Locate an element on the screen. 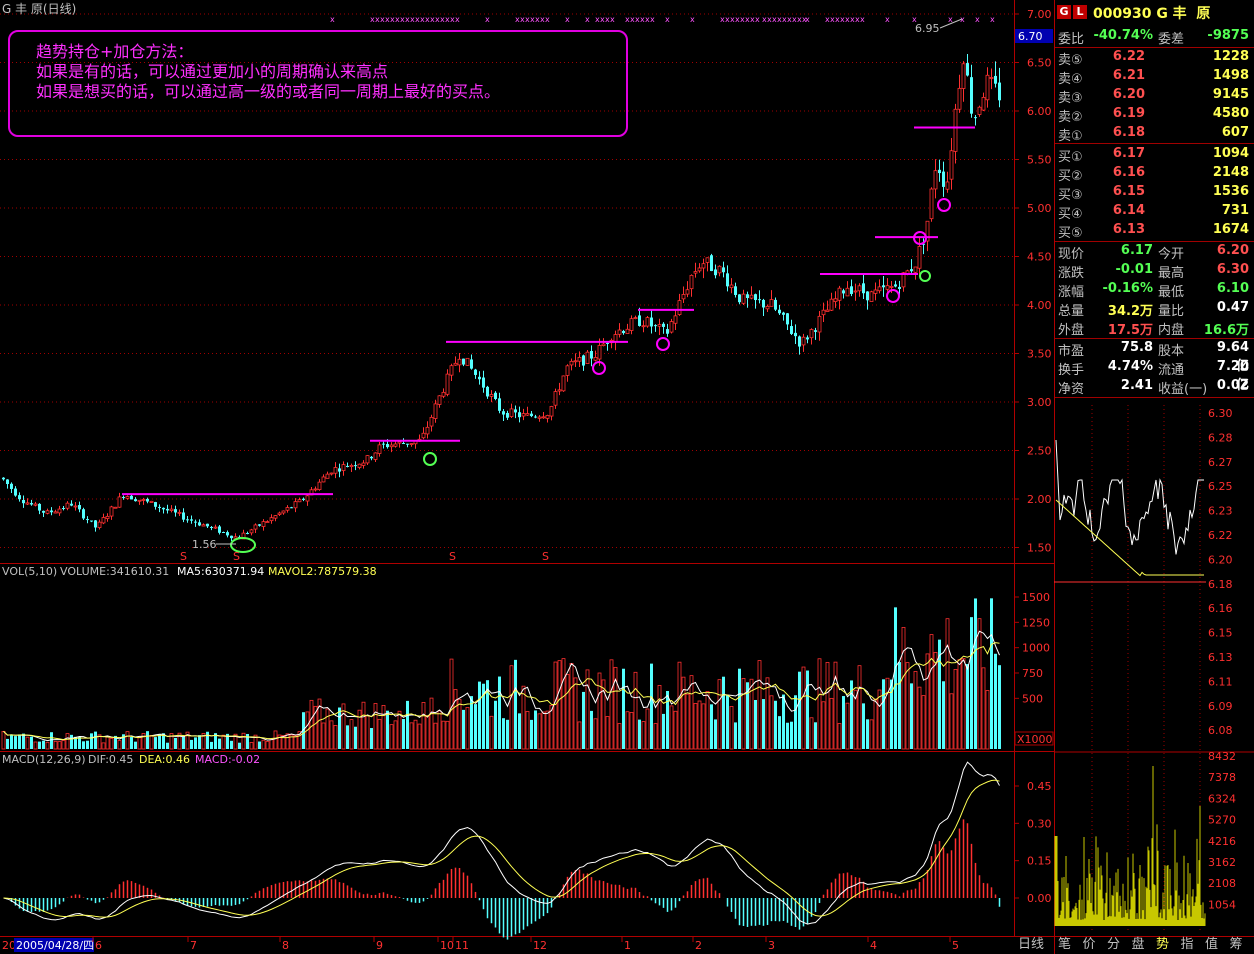 This screenshot has width=1254, height=954. quote-stat-row: 外盘 17.5万 内盘 16.6万 is located at coordinates (1154, 328).